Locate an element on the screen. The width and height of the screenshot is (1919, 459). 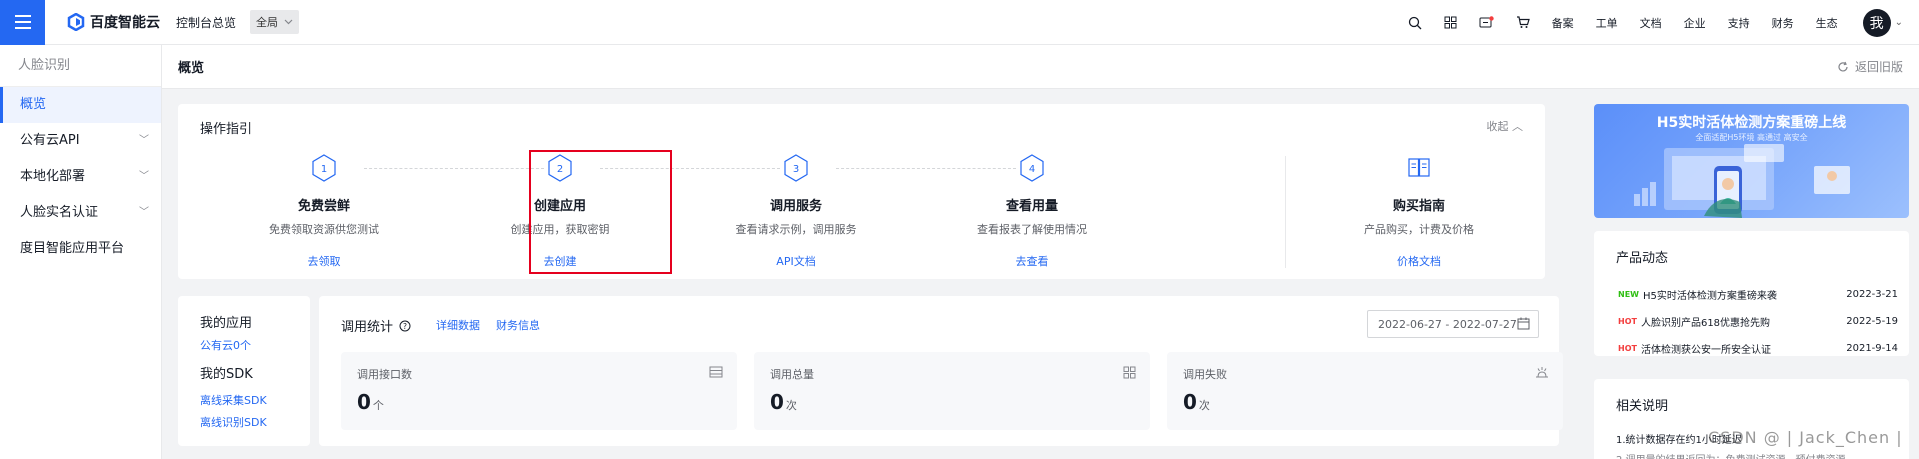
page-title: 概览 is located at coordinates (191, 68).